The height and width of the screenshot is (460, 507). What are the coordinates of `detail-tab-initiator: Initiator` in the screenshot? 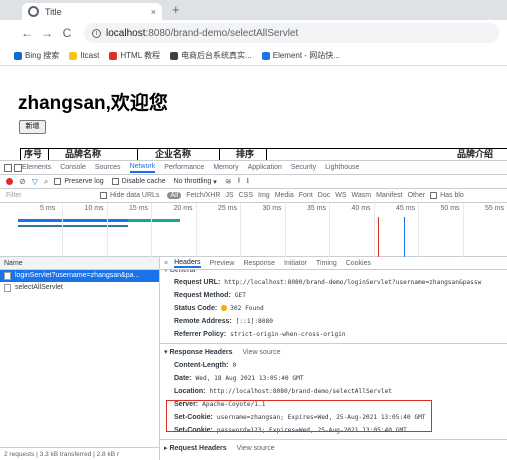 It's located at (295, 263).